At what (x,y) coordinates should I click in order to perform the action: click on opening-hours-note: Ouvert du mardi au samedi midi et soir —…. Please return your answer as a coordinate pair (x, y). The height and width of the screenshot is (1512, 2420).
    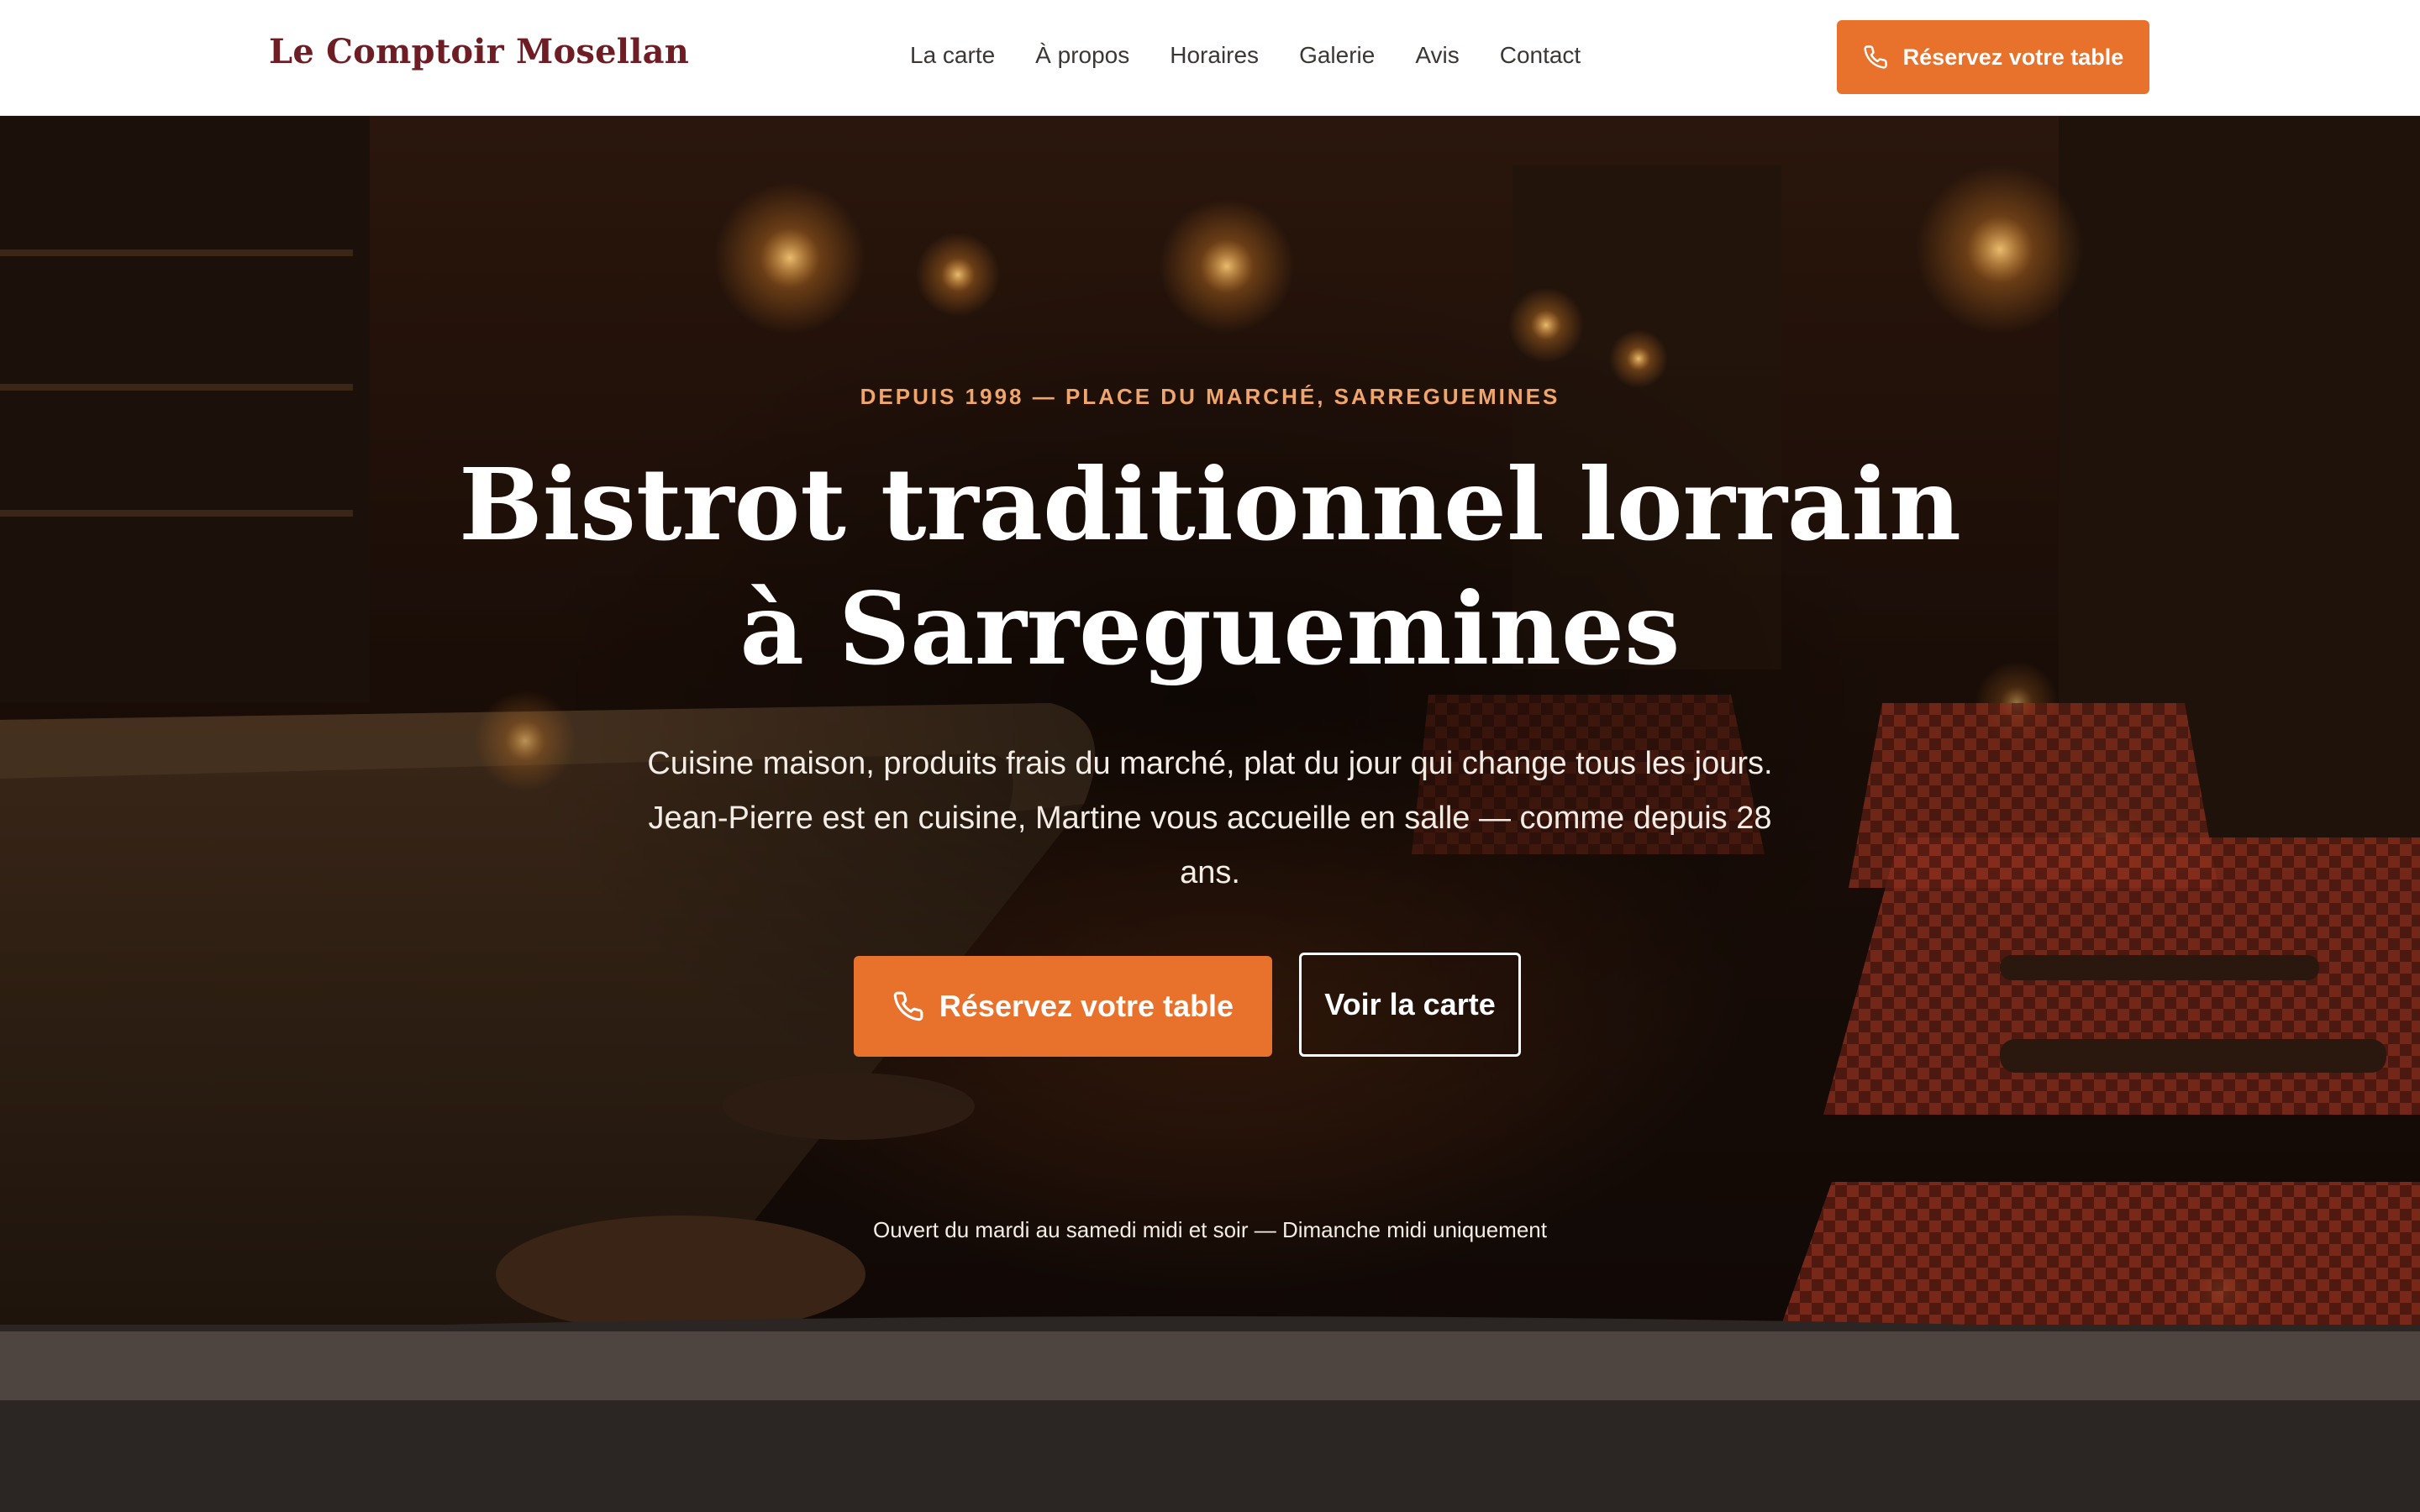
    Looking at the image, I should click on (1209, 1229).